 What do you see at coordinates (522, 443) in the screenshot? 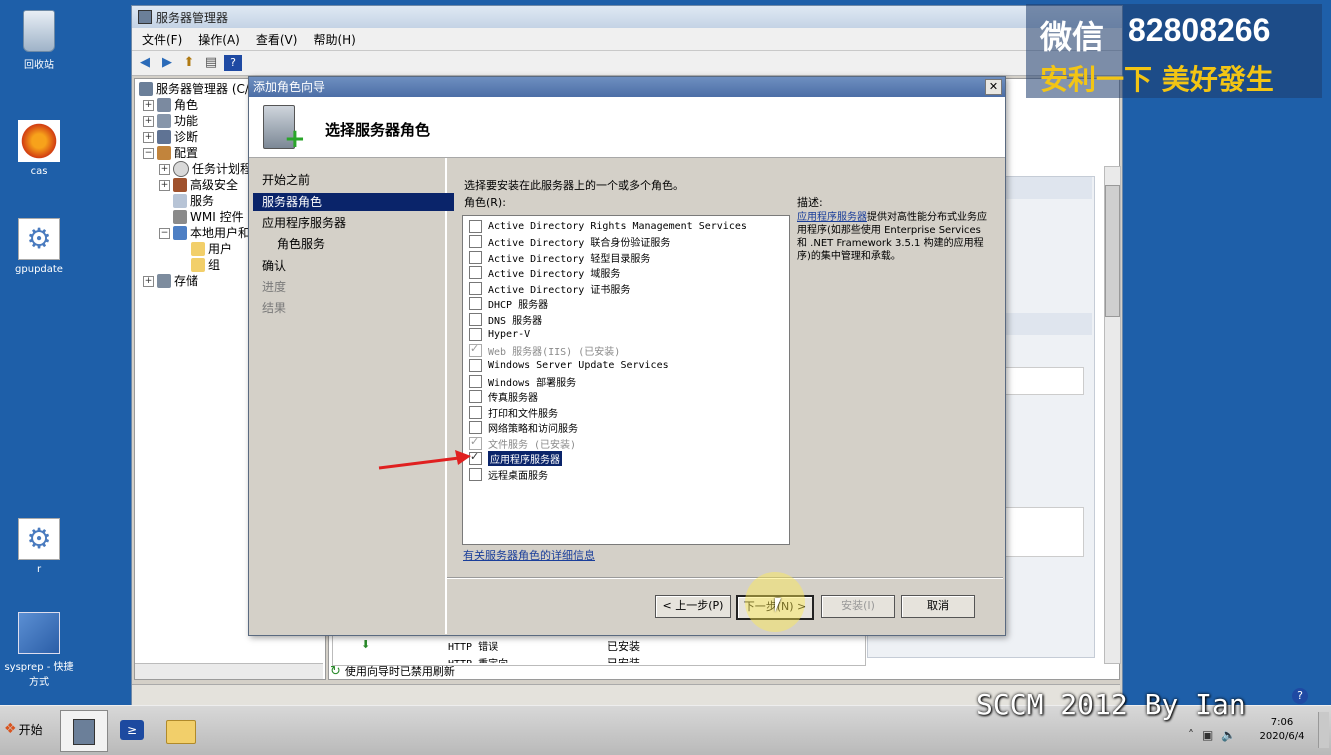
I see `role-item: 文件服务 (已安装)` at bounding box center [522, 443].